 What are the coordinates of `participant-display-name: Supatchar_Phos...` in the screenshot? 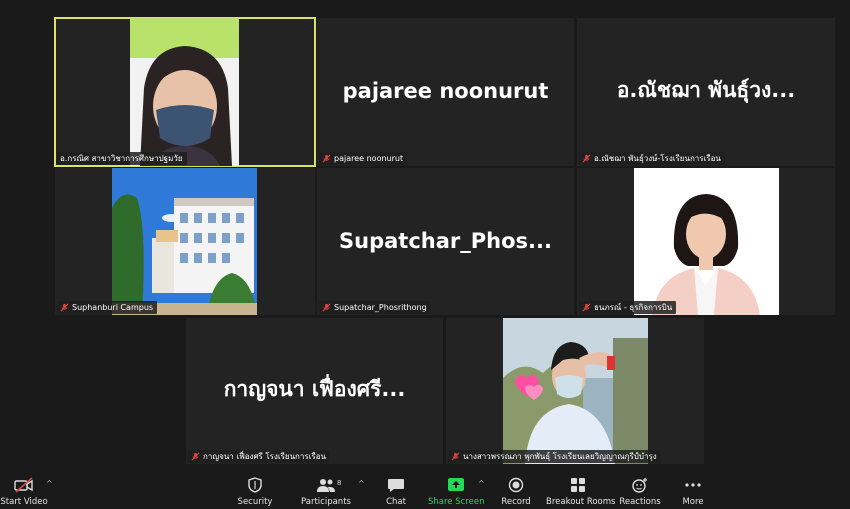 It's located at (445, 240).